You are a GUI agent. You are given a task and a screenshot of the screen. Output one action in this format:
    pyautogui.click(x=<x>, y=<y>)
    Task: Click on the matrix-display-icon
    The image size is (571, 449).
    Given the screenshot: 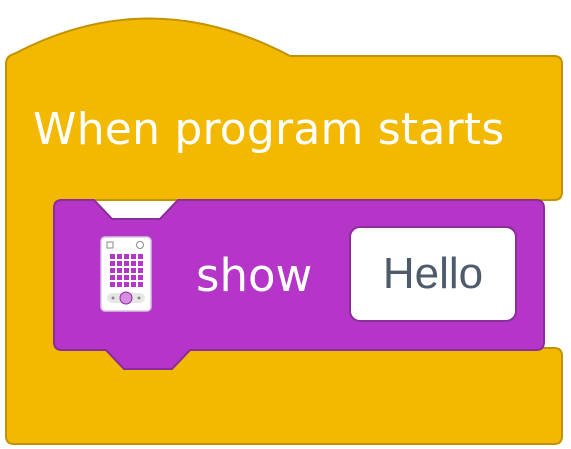 What is the action you would take?
    pyautogui.click(x=126, y=274)
    